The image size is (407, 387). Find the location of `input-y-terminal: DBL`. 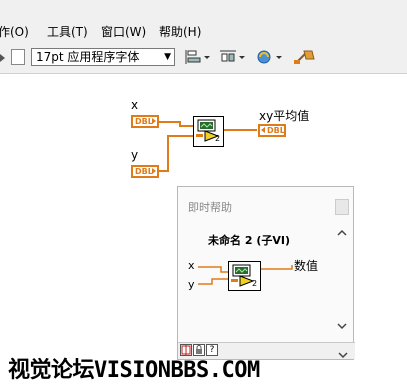

input-y-terminal: DBL is located at coordinates (145, 171).